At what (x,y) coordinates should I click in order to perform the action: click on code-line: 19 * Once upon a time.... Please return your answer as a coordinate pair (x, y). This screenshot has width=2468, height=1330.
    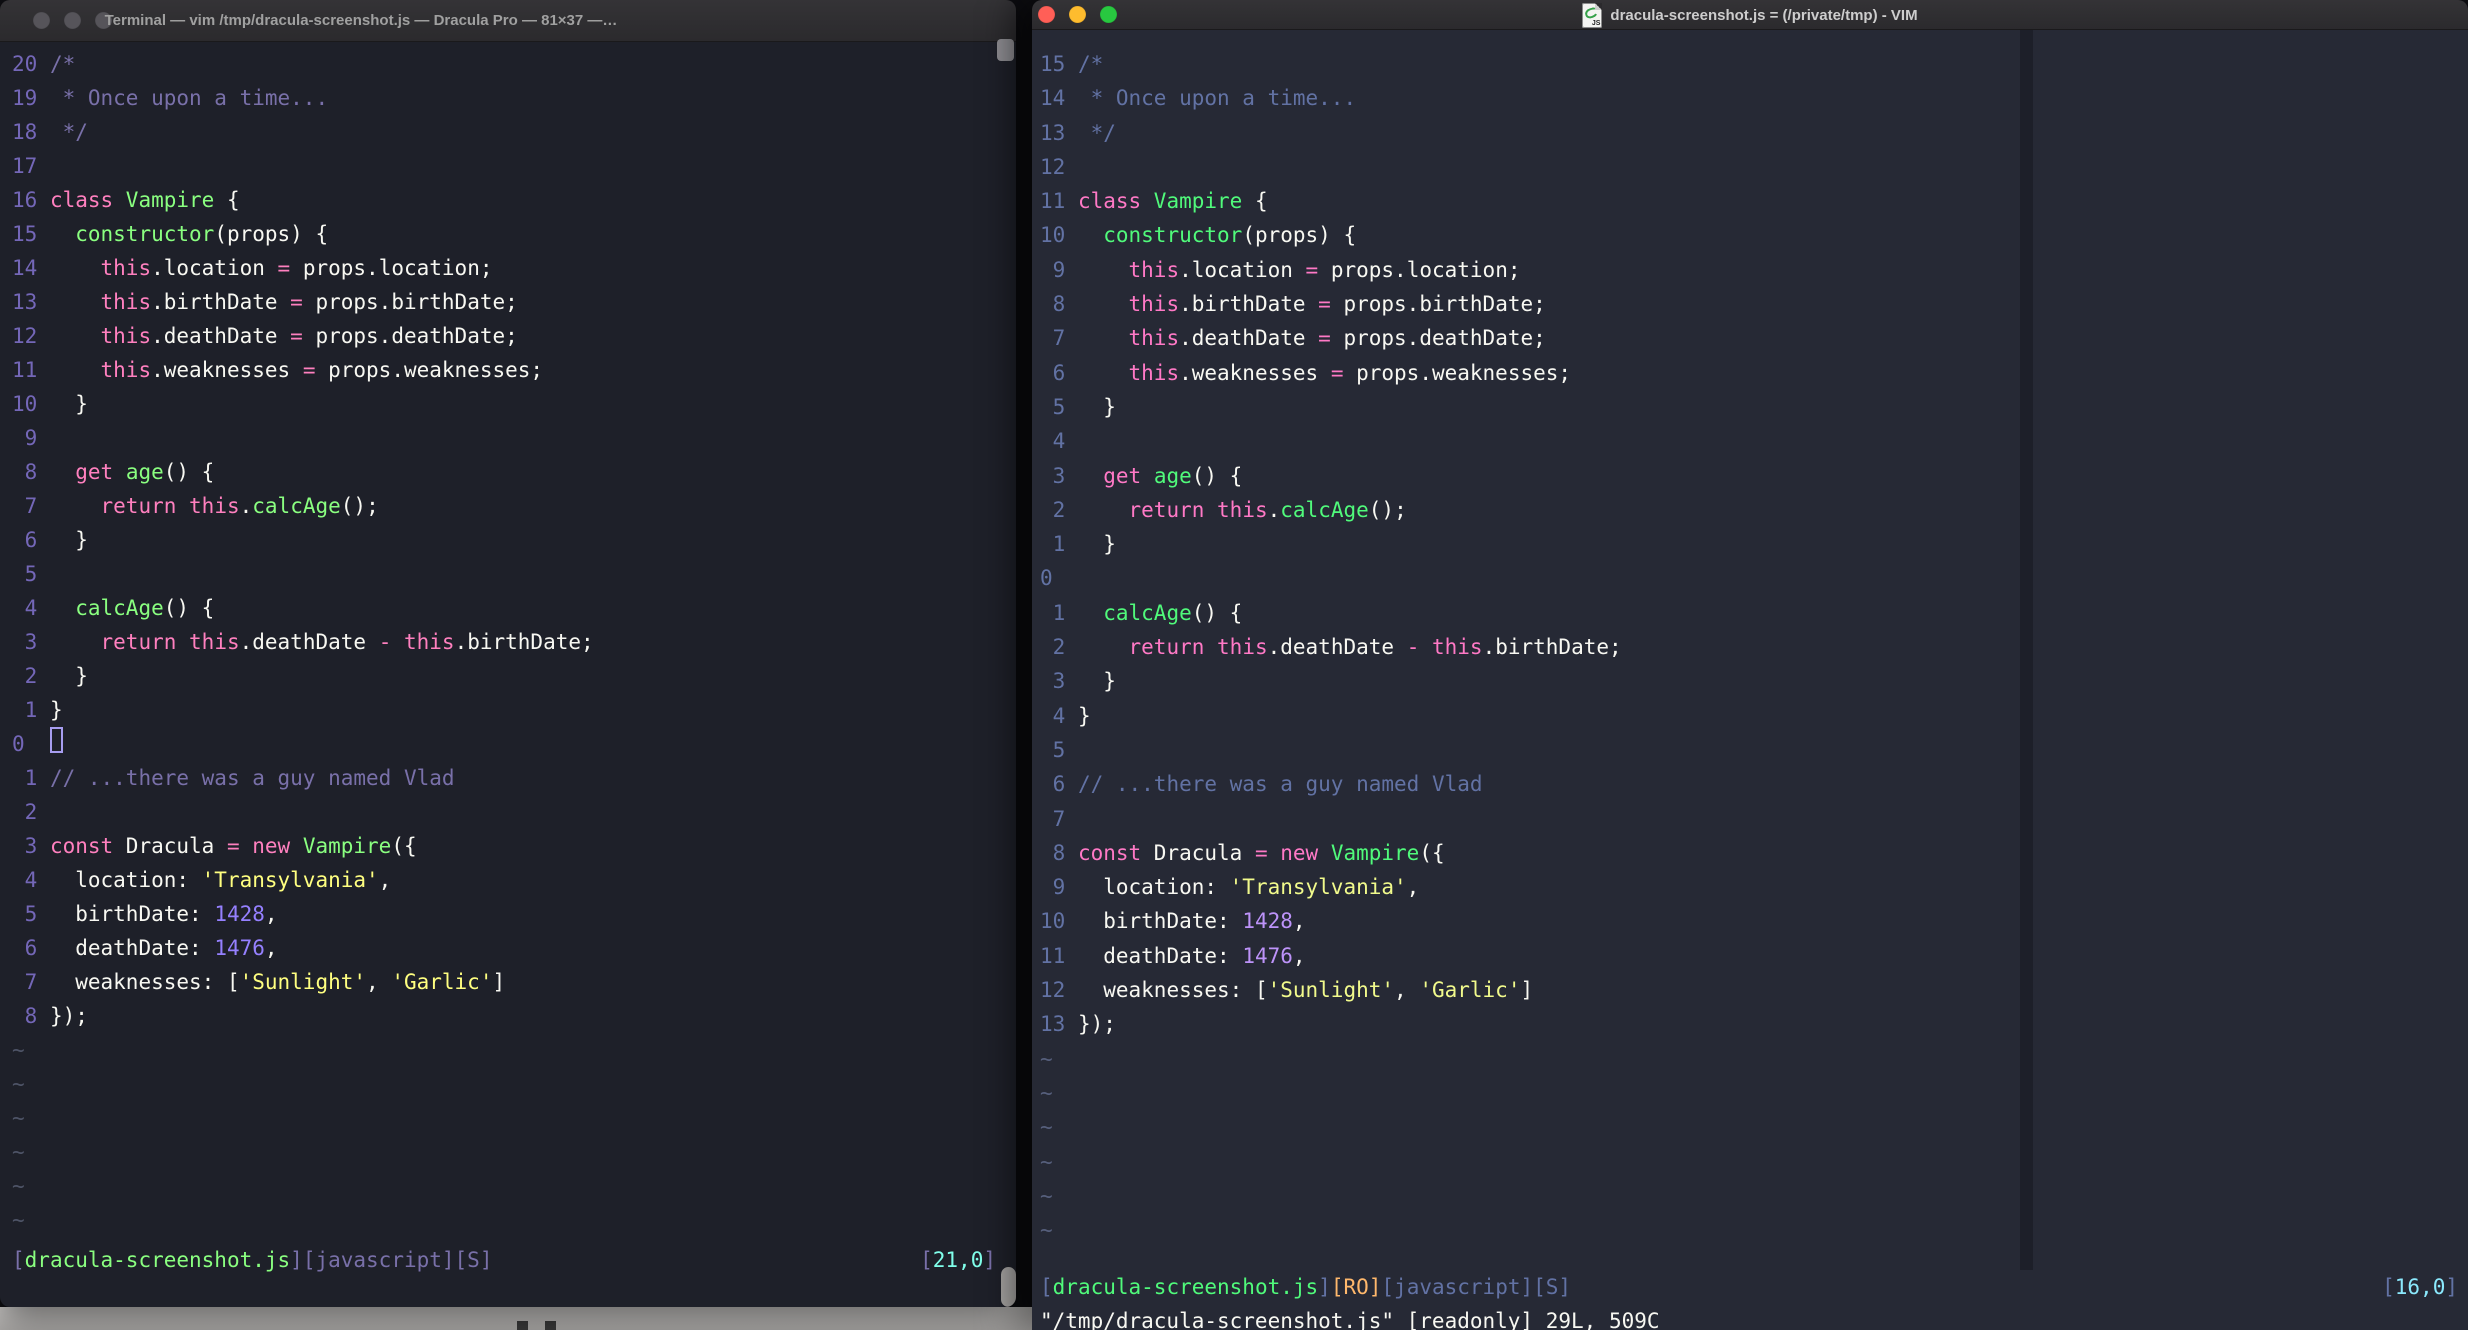
    Looking at the image, I should click on (503, 98).